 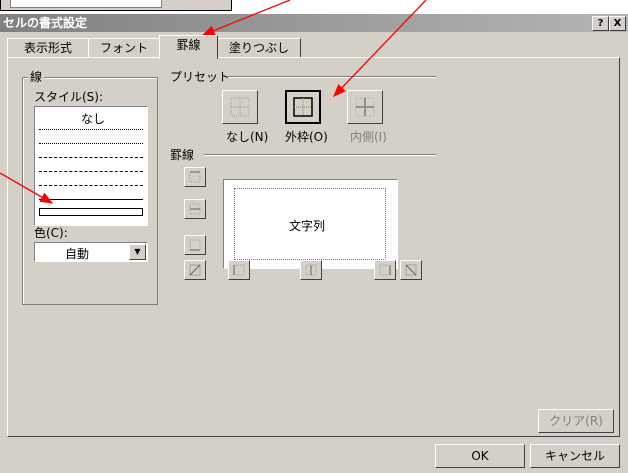 What do you see at coordinates (380, 48) in the screenshot?
I see `arrow-to-outline-preset` at bounding box center [380, 48].